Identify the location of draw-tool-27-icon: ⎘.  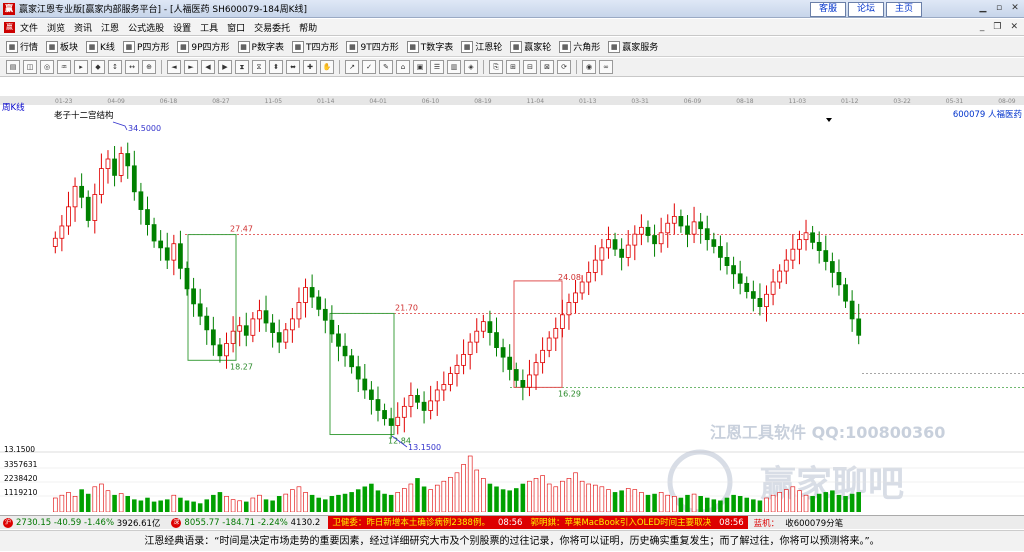
(496, 67).